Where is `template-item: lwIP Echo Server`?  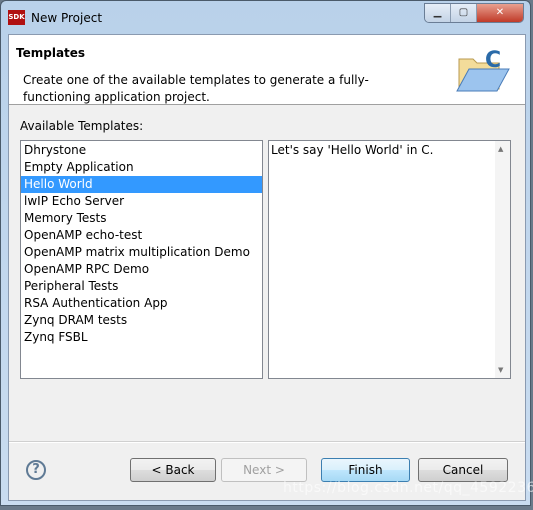 template-item: lwIP Echo Server is located at coordinates (141, 201).